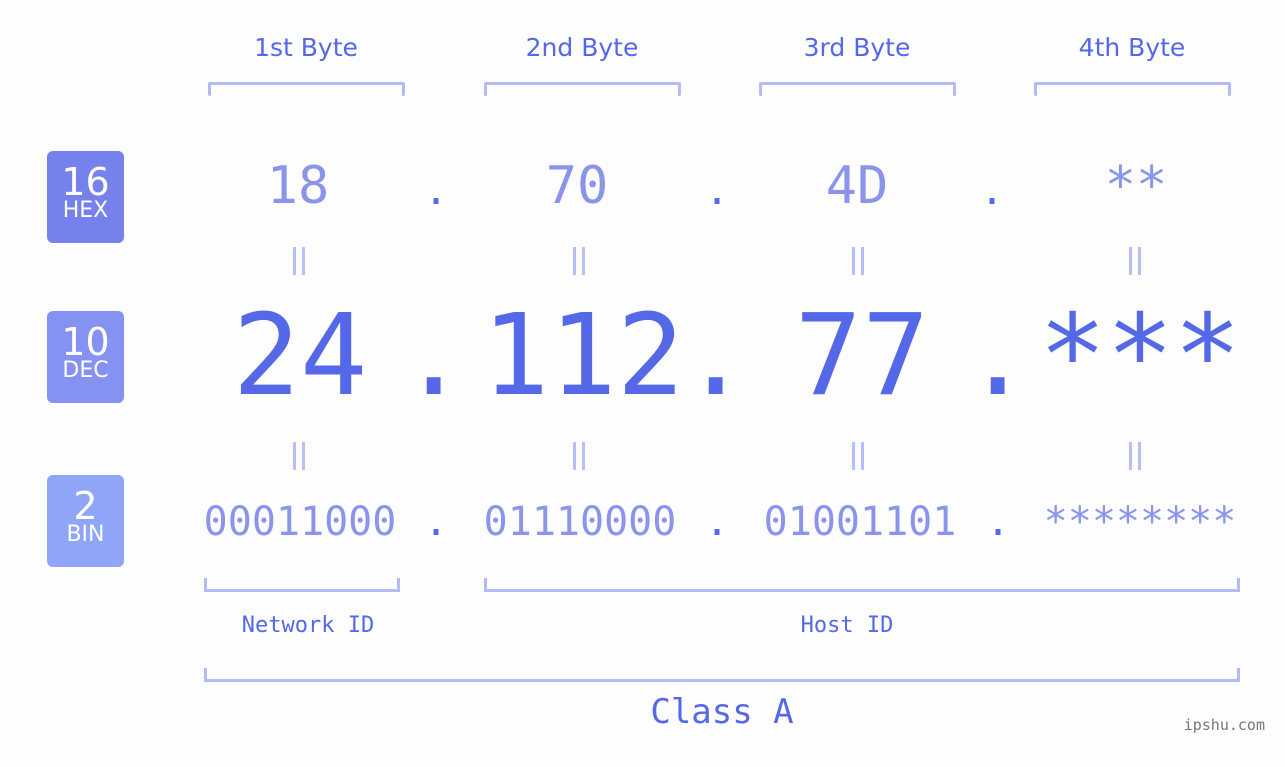 This screenshot has height=767, width=1285. What do you see at coordinates (85, 370) in the screenshot?
I see `dec-base-label: DEC` at bounding box center [85, 370].